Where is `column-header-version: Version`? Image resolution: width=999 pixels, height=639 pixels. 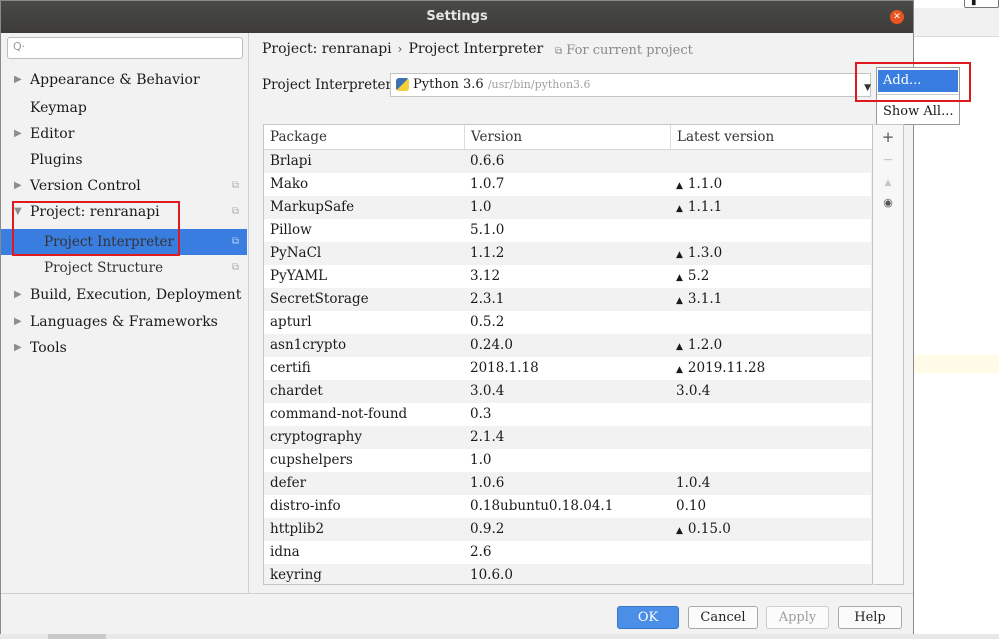 column-header-version: Version is located at coordinates (567, 137).